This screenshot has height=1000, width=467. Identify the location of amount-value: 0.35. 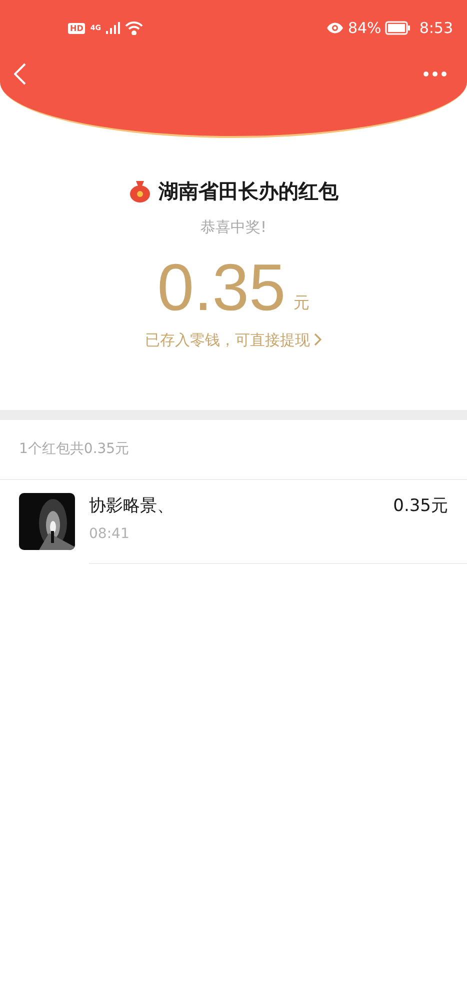
(221, 286).